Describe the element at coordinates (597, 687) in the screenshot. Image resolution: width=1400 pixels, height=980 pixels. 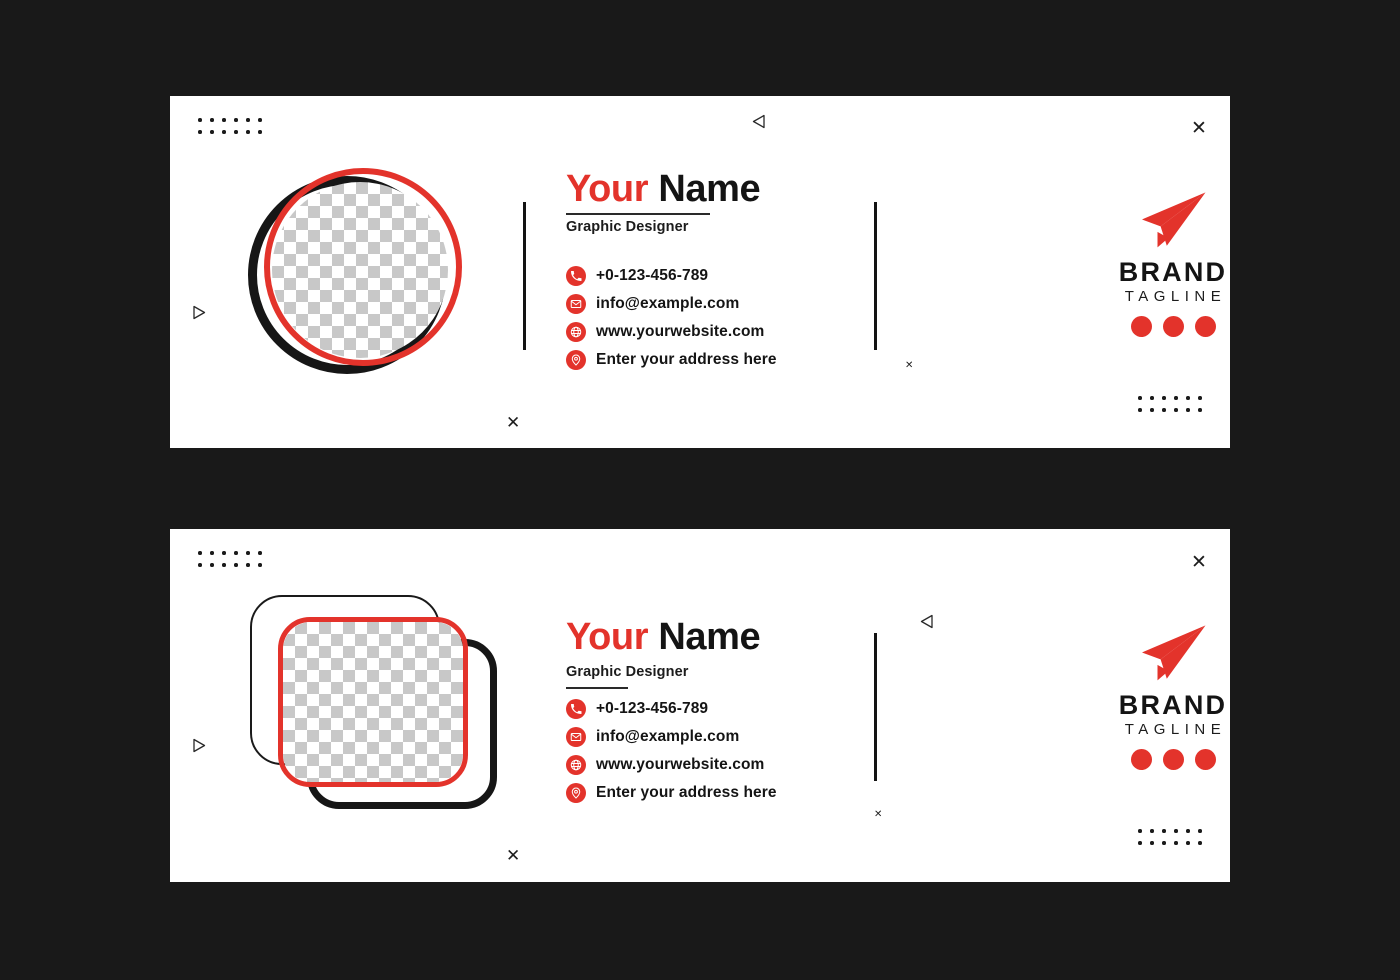
I see `role-underline` at that location.